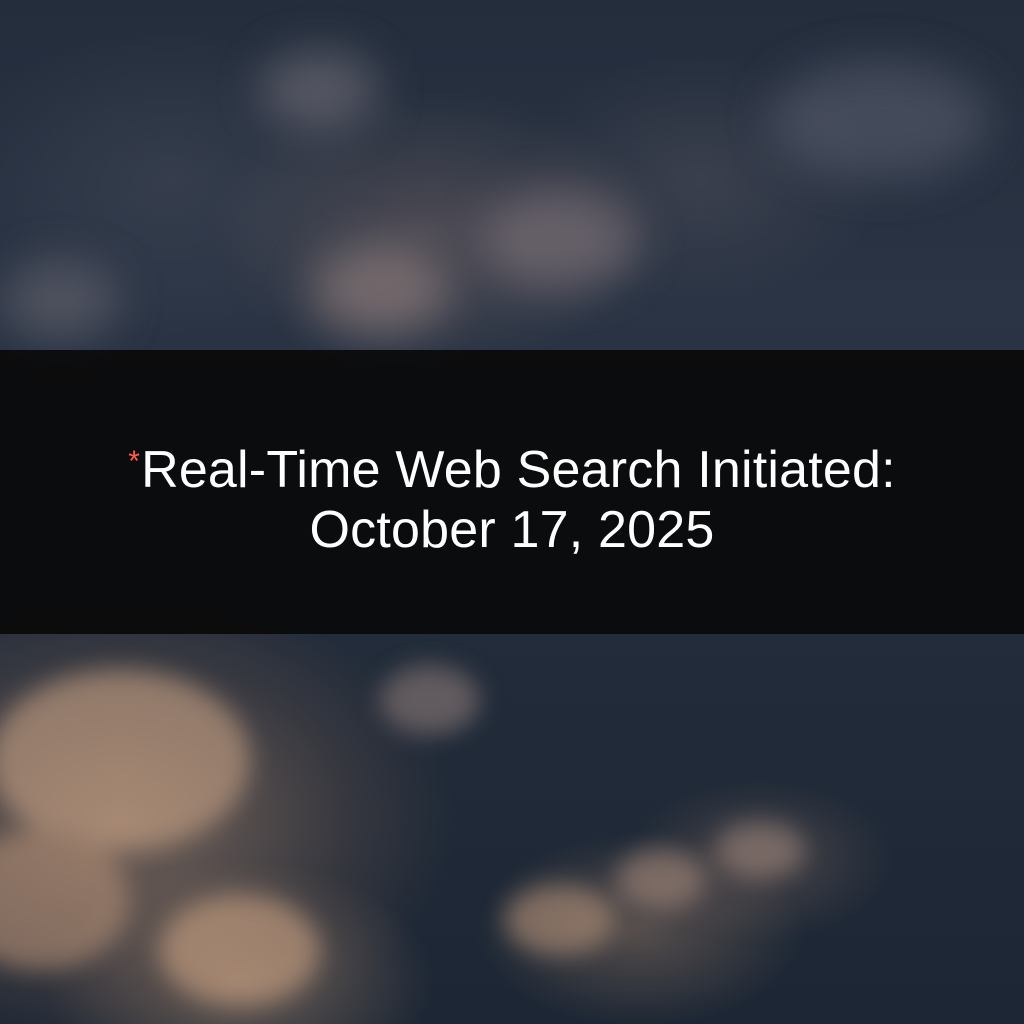 This screenshot has height=1024, width=1024. Describe the element at coordinates (512, 530) in the screenshot. I see `banner-date: October 17, 2025` at that location.